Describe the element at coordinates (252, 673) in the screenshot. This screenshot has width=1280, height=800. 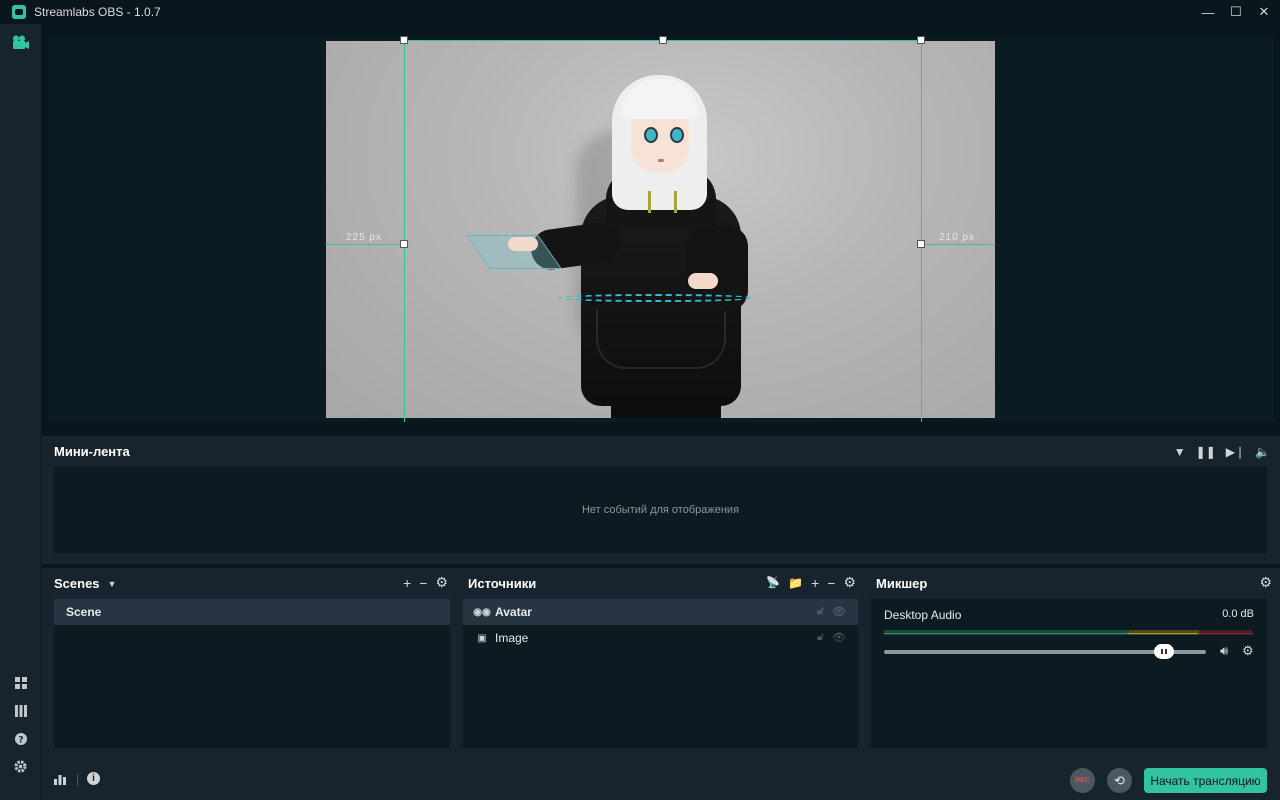
I see `scenes-list: Scene` at that location.